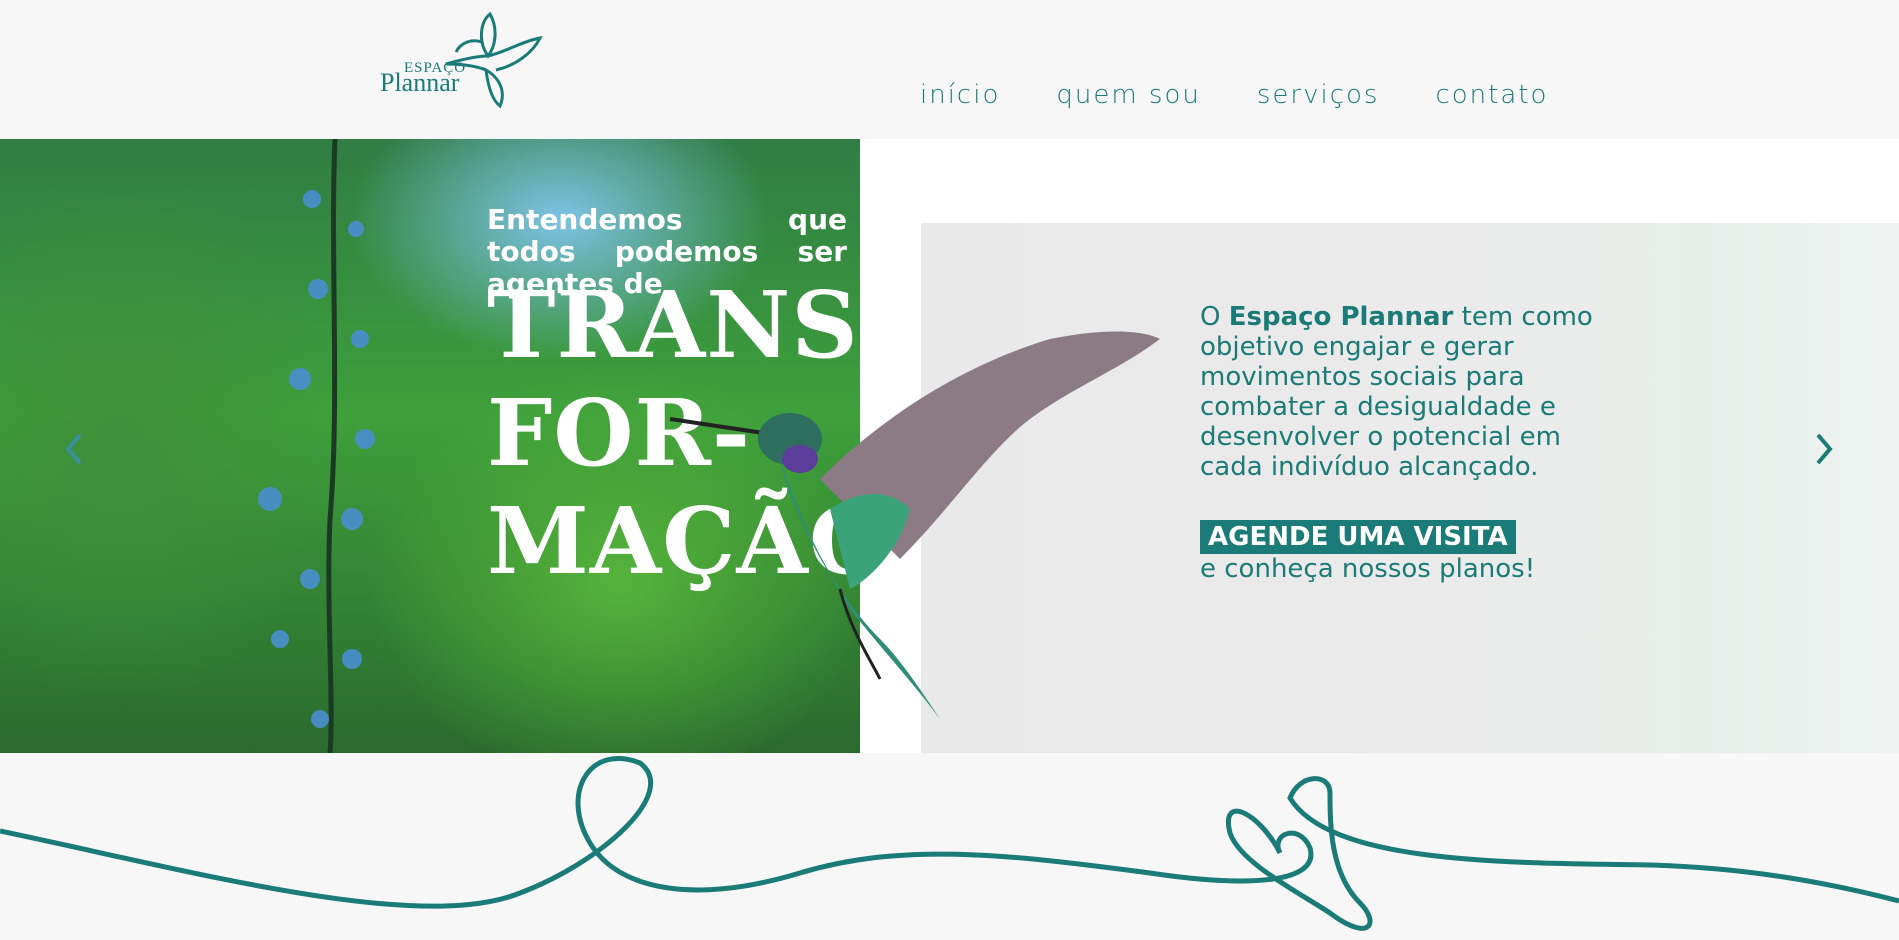  What do you see at coordinates (1368, 569) in the screenshot?
I see `cta-subtitle: e conheça nossos planos!` at bounding box center [1368, 569].